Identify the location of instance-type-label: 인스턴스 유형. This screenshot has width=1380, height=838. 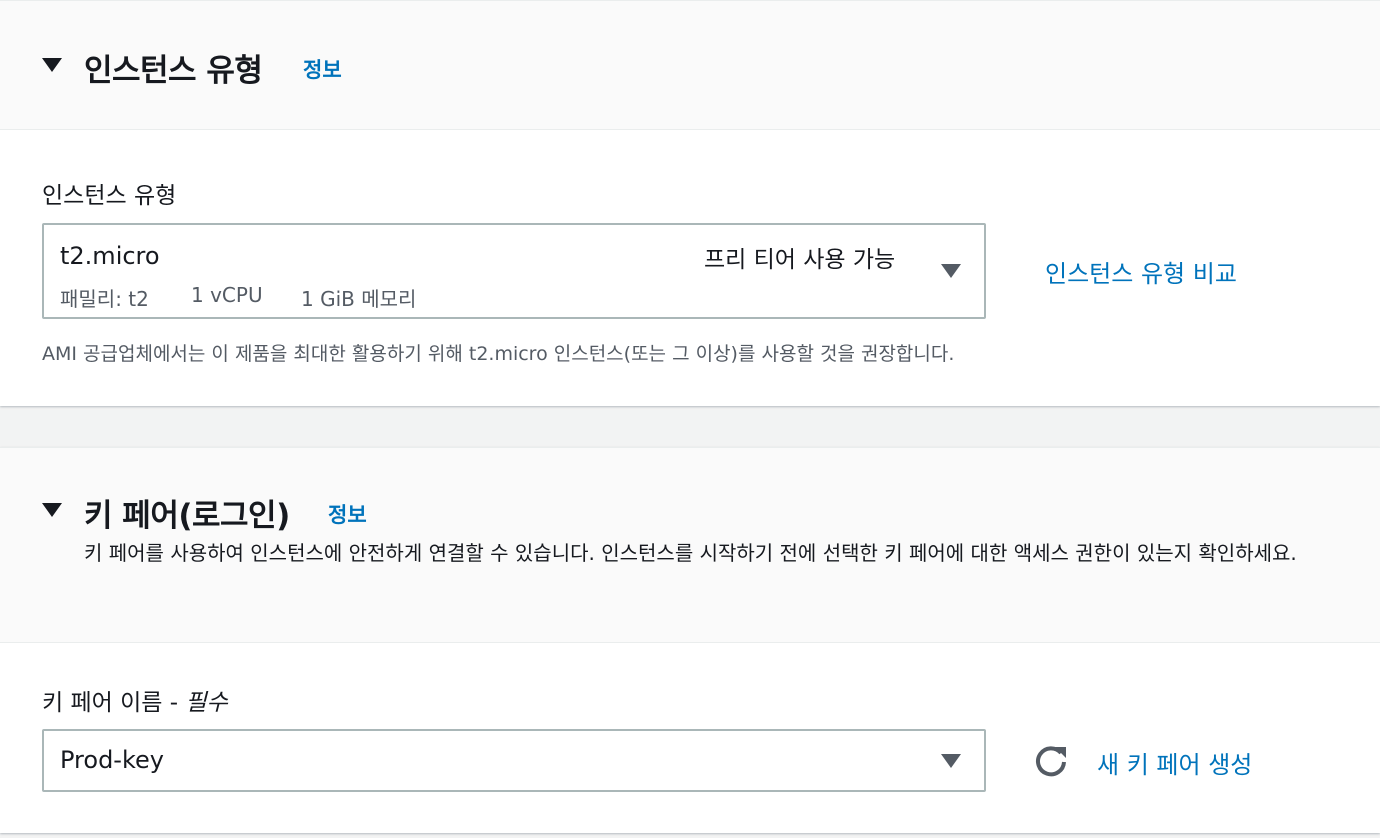
(109, 196).